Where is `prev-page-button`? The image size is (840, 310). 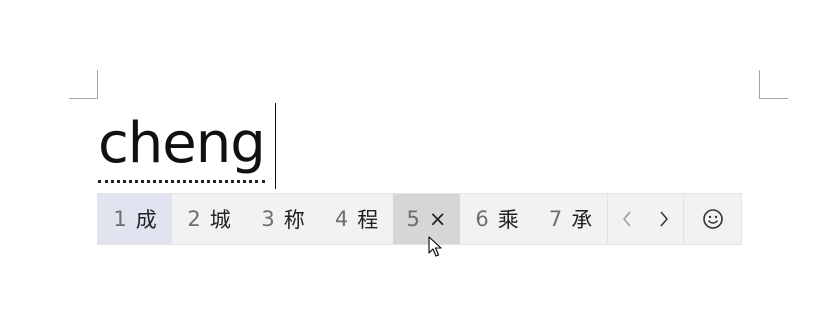
prev-page-button is located at coordinates (626, 219).